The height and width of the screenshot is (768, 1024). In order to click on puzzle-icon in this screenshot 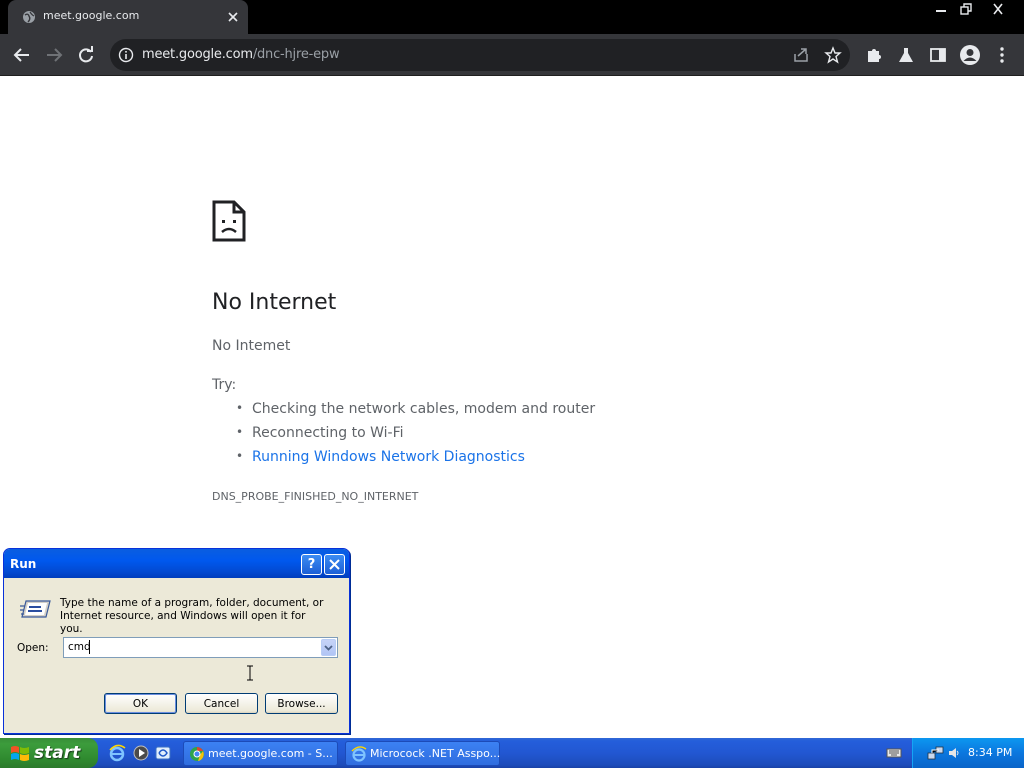, I will do `click(874, 55)`.